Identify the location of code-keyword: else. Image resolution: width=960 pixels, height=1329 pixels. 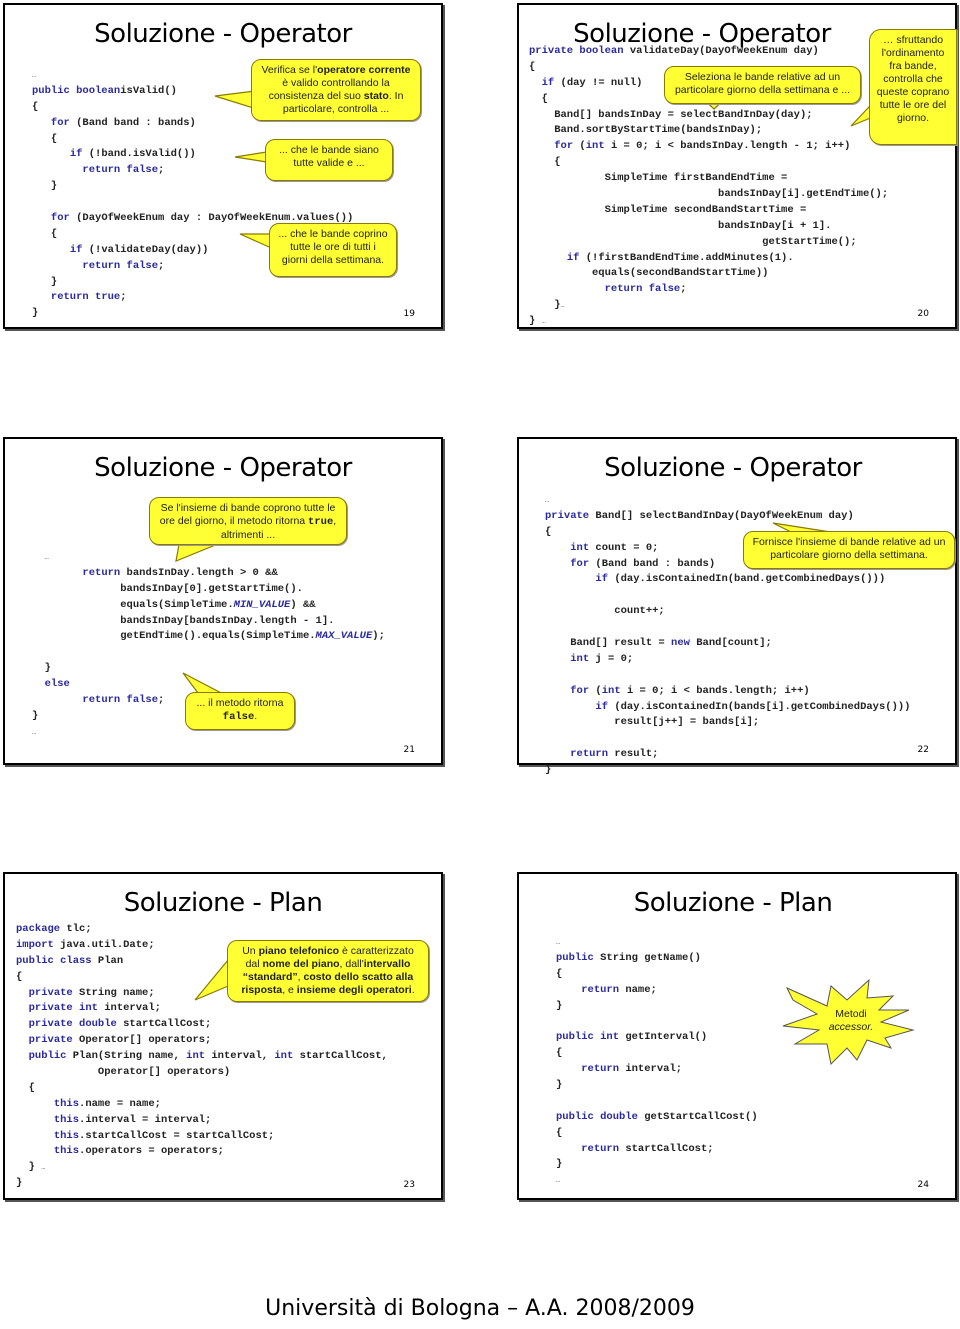
(57, 684).